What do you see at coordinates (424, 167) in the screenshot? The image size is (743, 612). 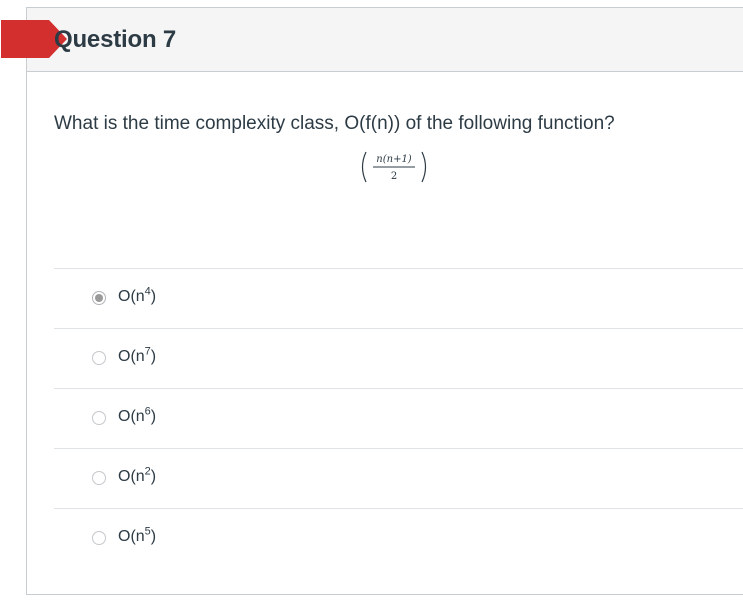 I see `right-paren` at bounding box center [424, 167].